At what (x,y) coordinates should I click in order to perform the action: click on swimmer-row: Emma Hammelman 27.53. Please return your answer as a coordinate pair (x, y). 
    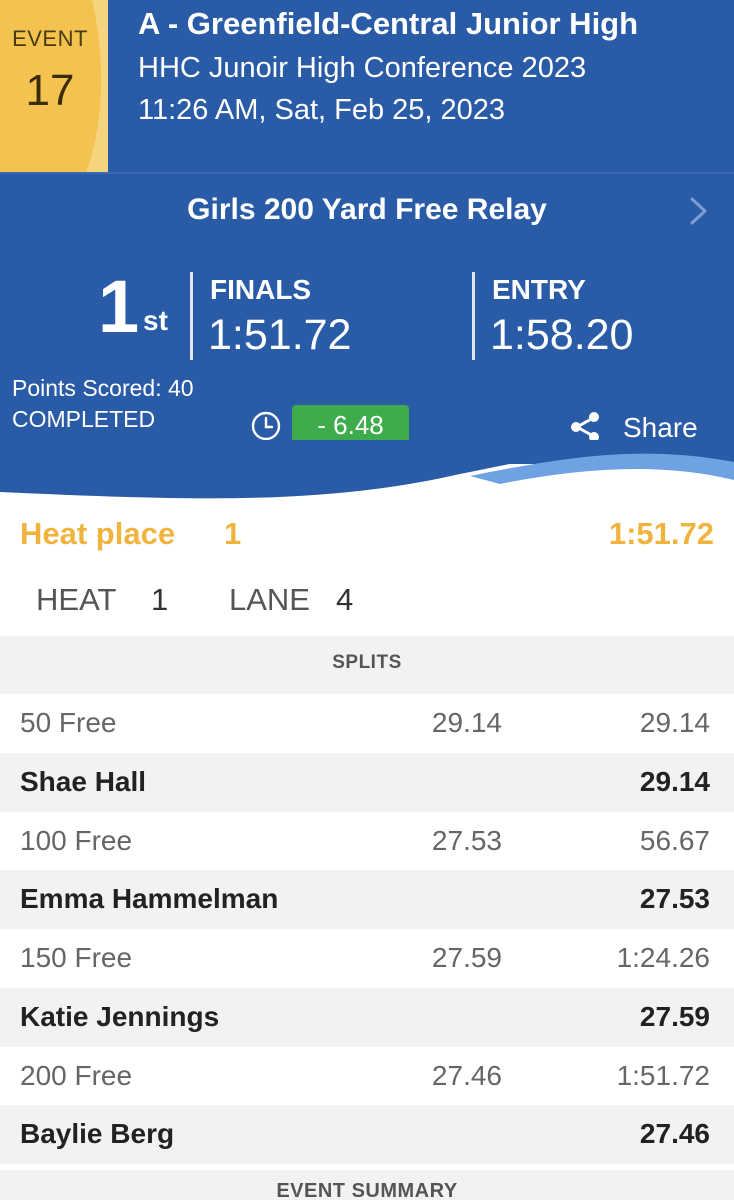
    Looking at the image, I should click on (367, 899).